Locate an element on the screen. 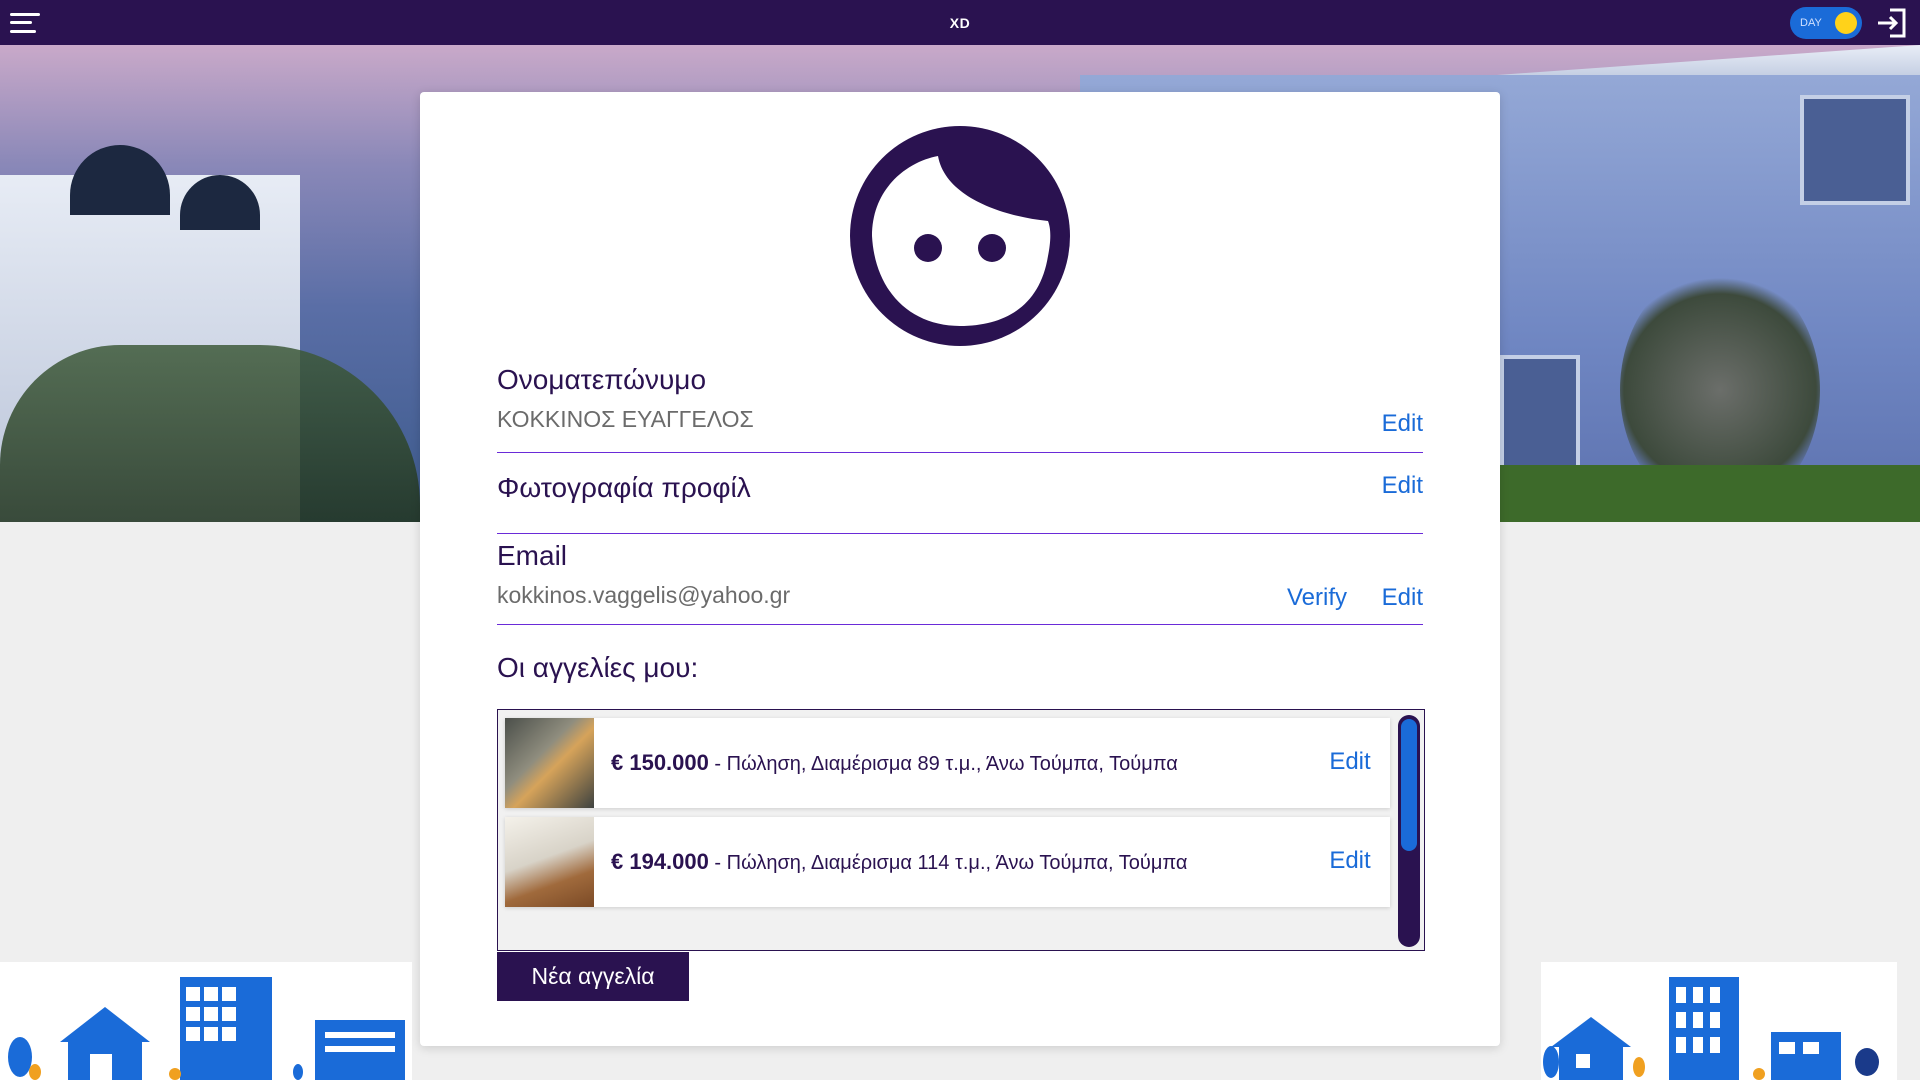 Image resolution: width=1920 pixels, height=1080 pixels. sun-icon is located at coordinates (1846, 22).